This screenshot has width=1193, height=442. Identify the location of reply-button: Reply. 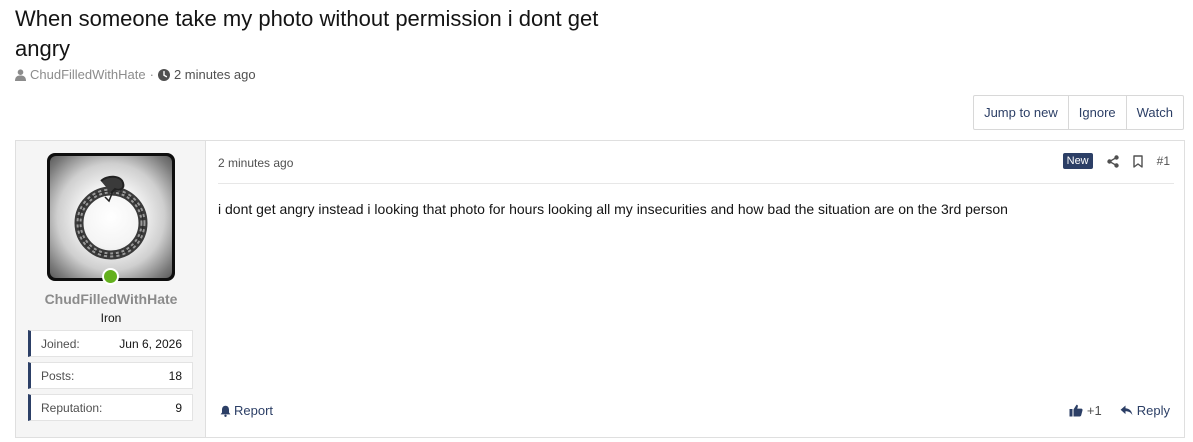
(1145, 410).